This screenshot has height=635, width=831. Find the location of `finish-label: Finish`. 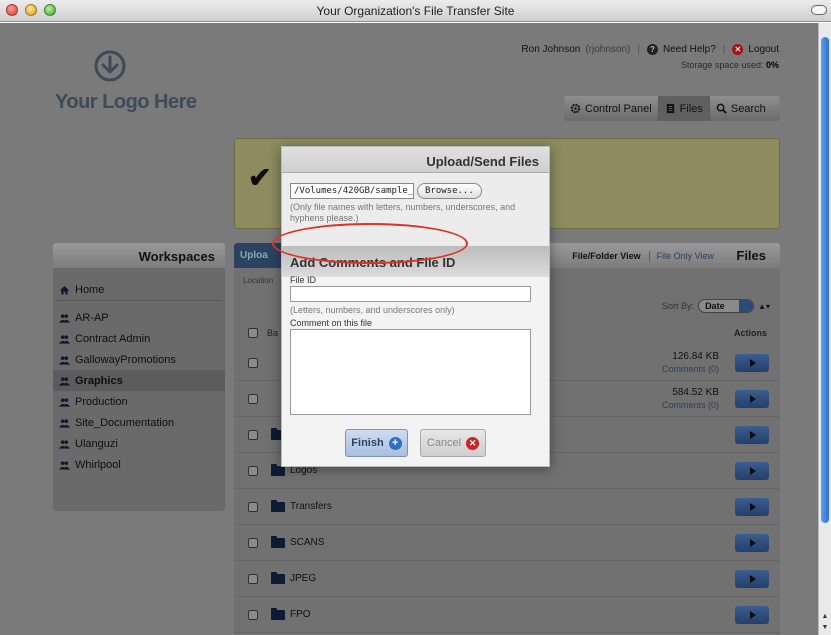

finish-label: Finish is located at coordinates (367, 443).